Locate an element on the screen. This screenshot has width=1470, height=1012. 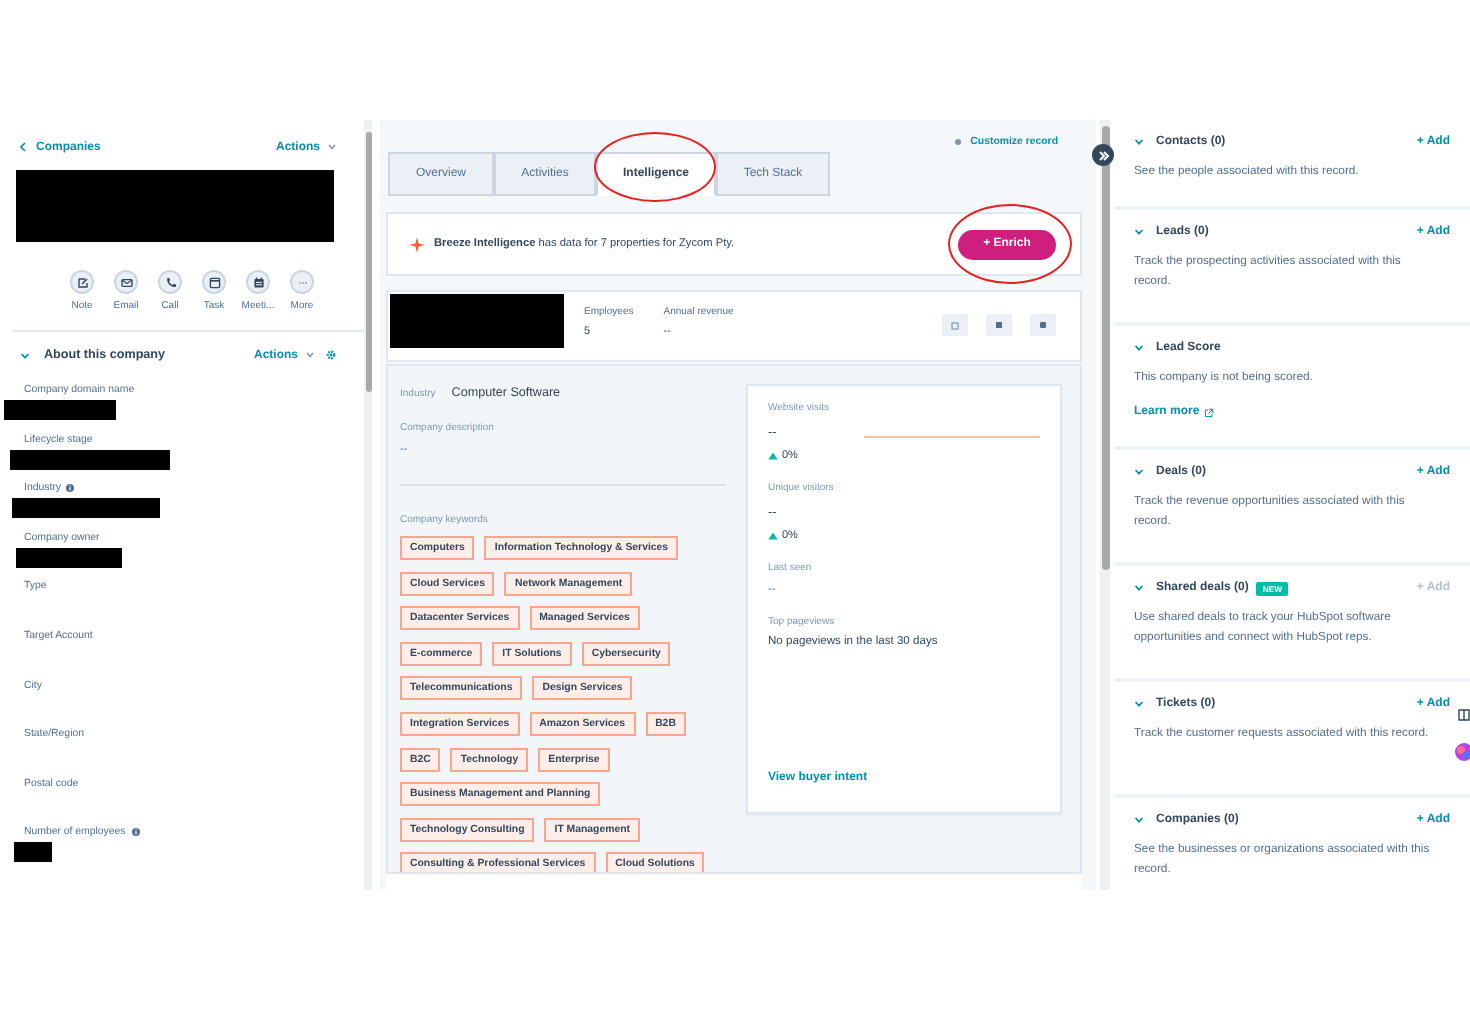
phone-icon is located at coordinates (170, 282).